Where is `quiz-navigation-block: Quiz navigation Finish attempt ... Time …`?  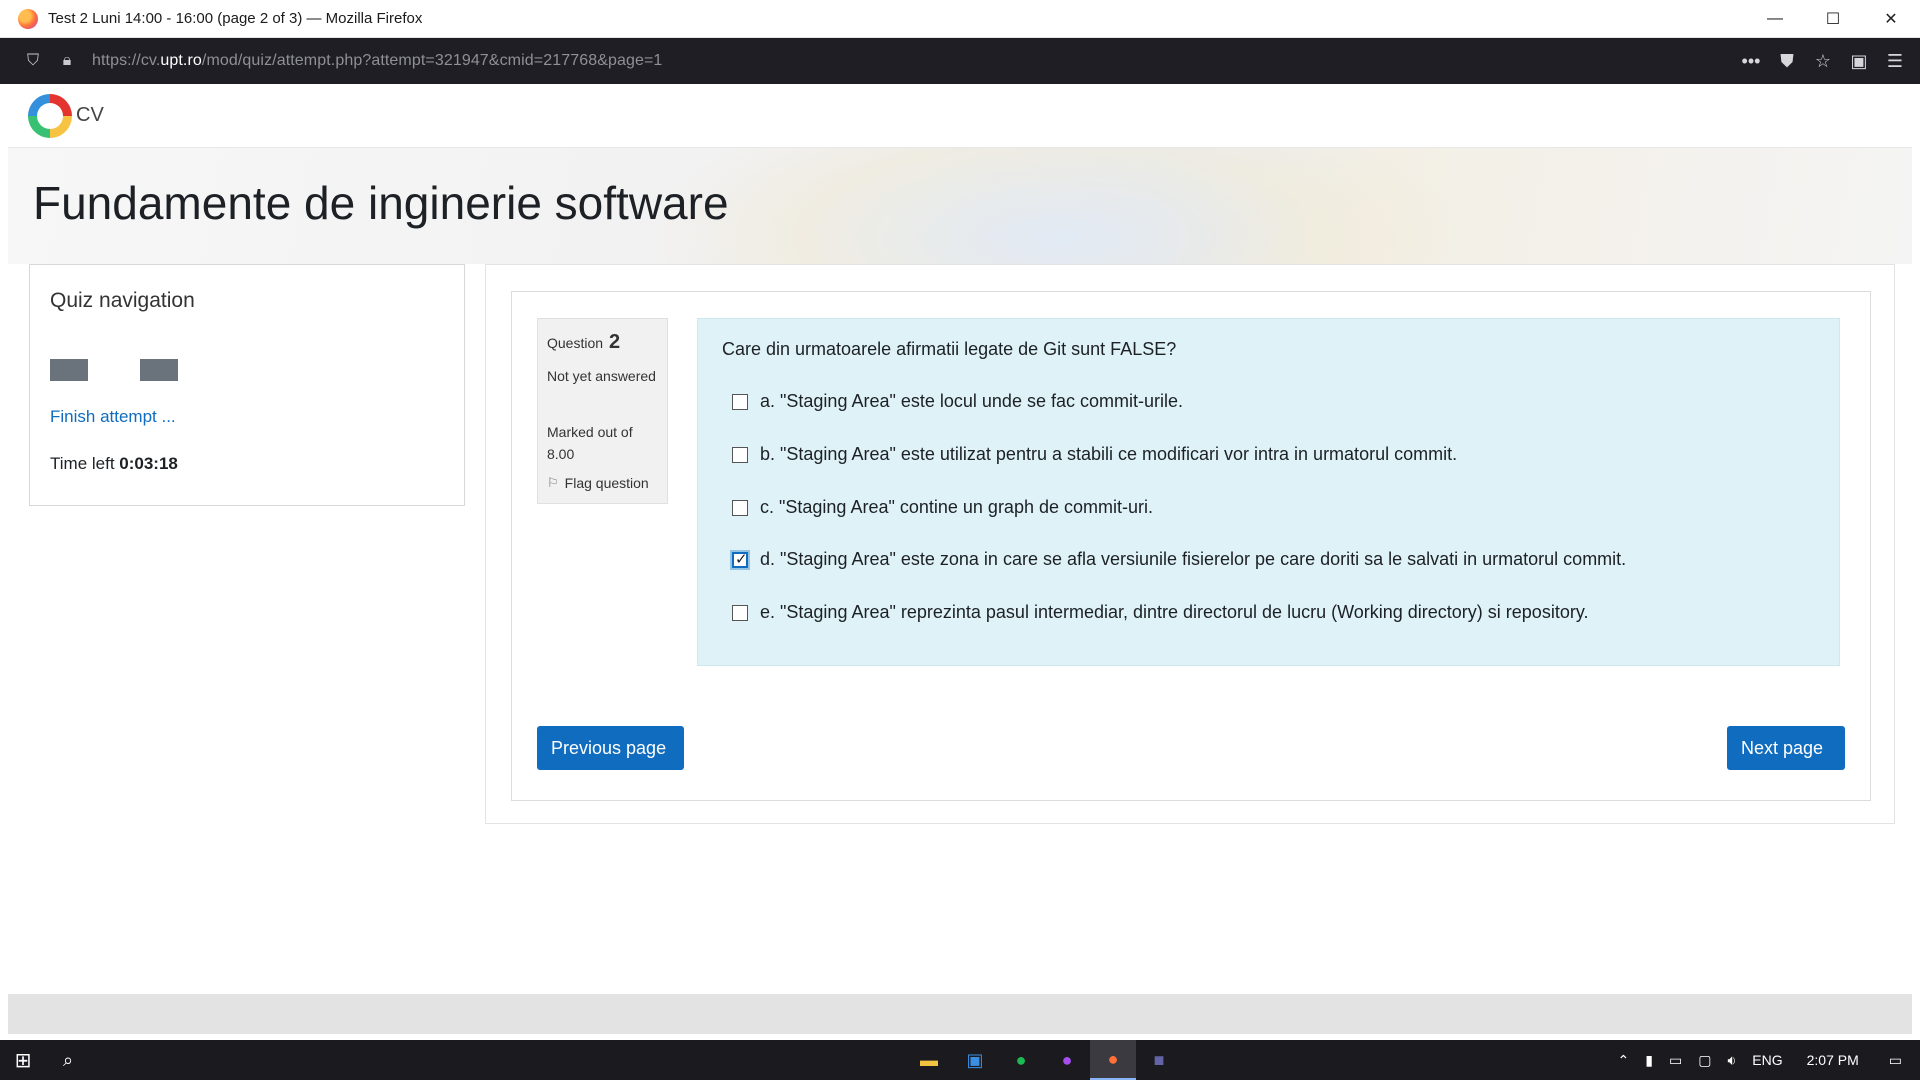
quiz-navigation-block: Quiz navigation Finish attempt ... Time … is located at coordinates (247, 385).